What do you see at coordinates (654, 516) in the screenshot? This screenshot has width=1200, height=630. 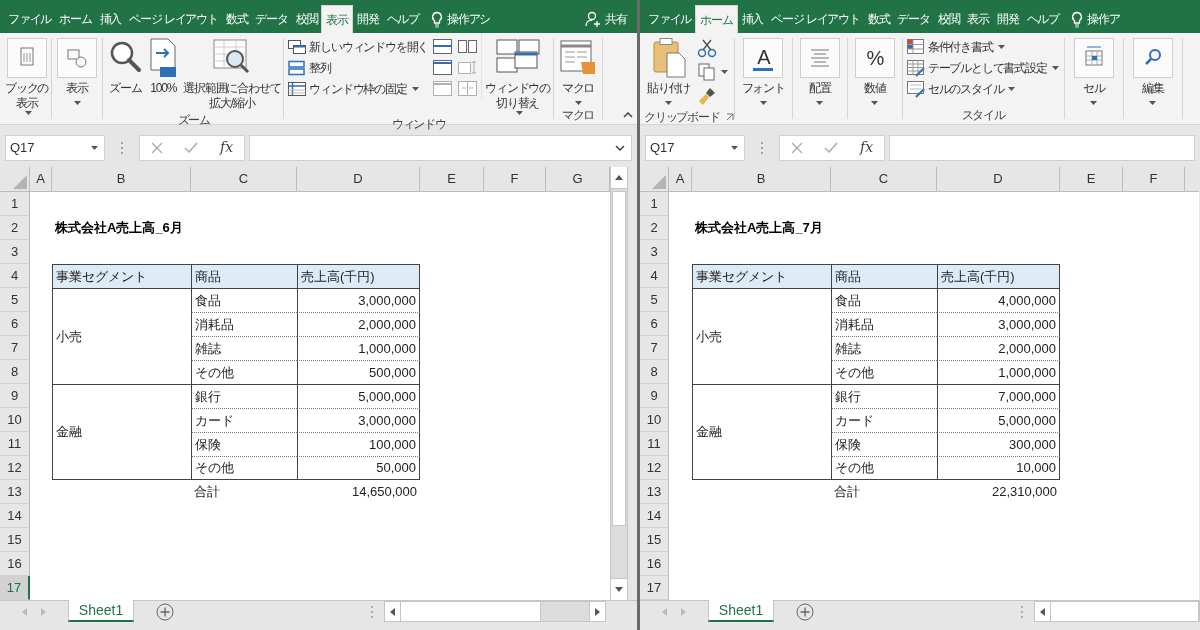 I see `row-header: 14` at bounding box center [654, 516].